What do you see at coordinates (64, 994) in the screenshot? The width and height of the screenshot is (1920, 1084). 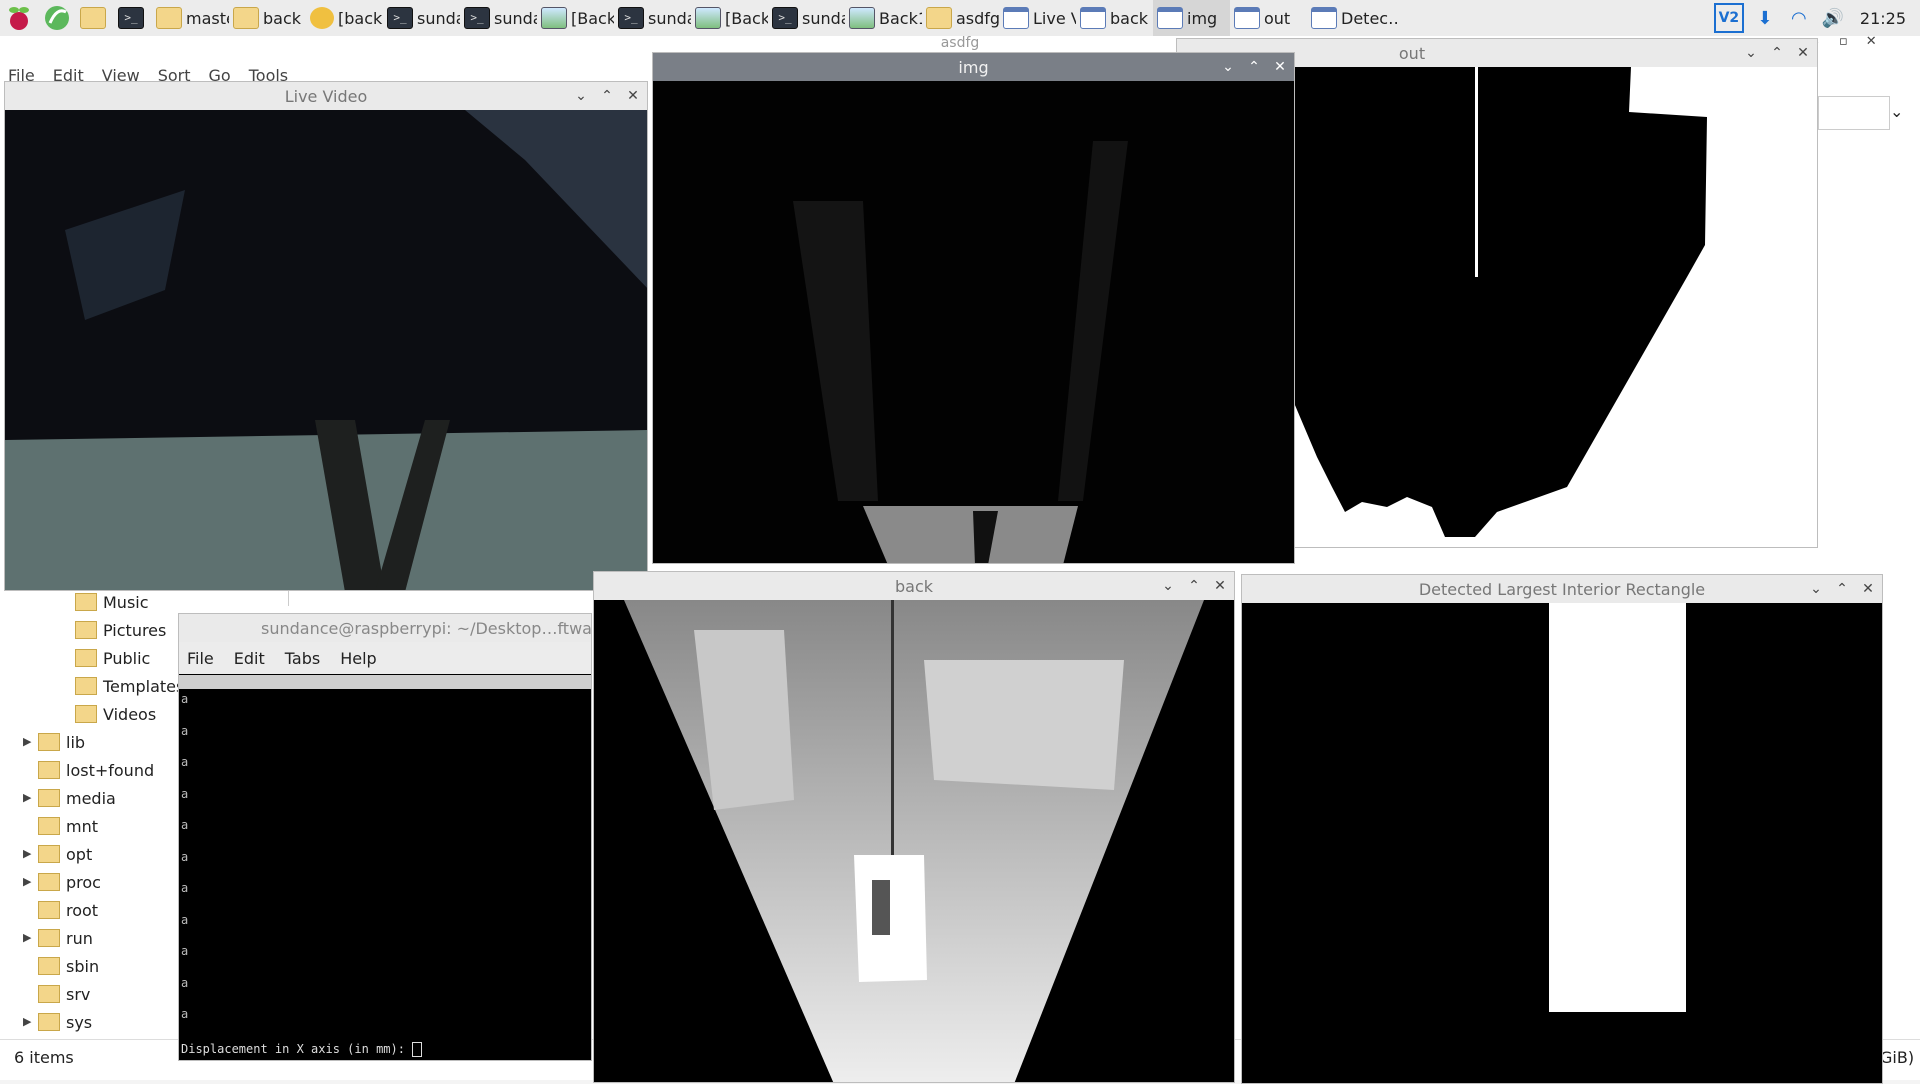 I see `tree-item: srv` at bounding box center [64, 994].